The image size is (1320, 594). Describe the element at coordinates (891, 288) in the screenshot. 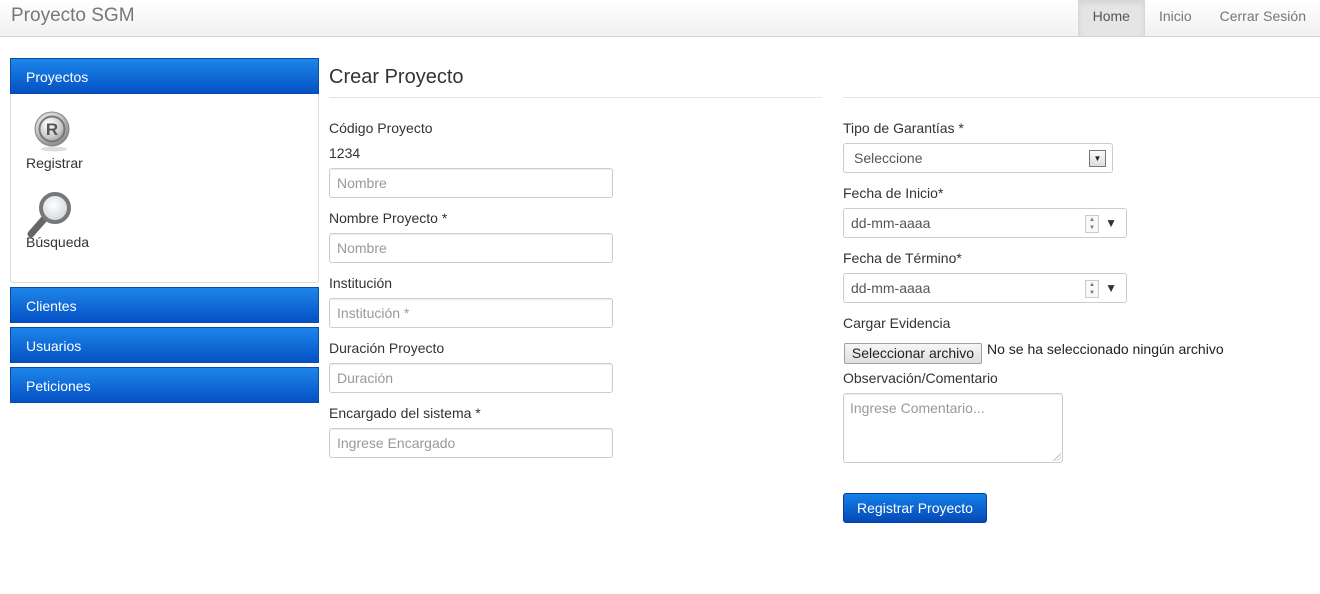

I see `fecha-termino-value: dd-mm-aaaa` at that location.